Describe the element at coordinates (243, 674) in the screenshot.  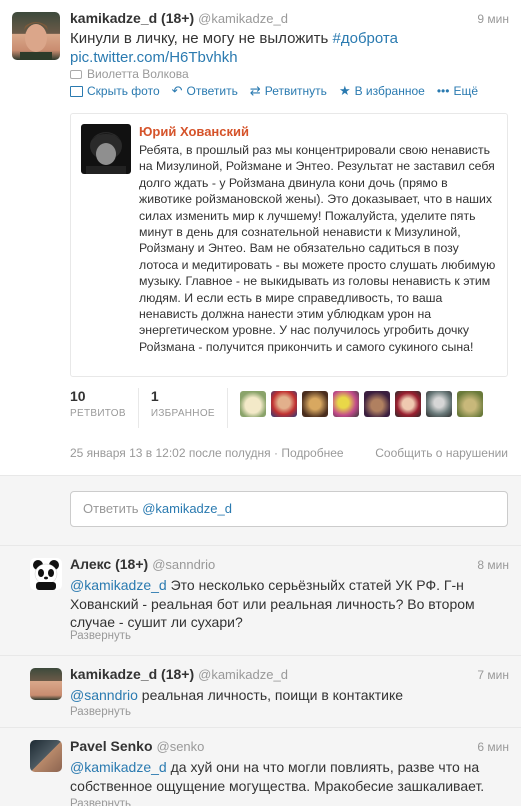
I see `reply-author-handle: @kamikadze_d` at that location.